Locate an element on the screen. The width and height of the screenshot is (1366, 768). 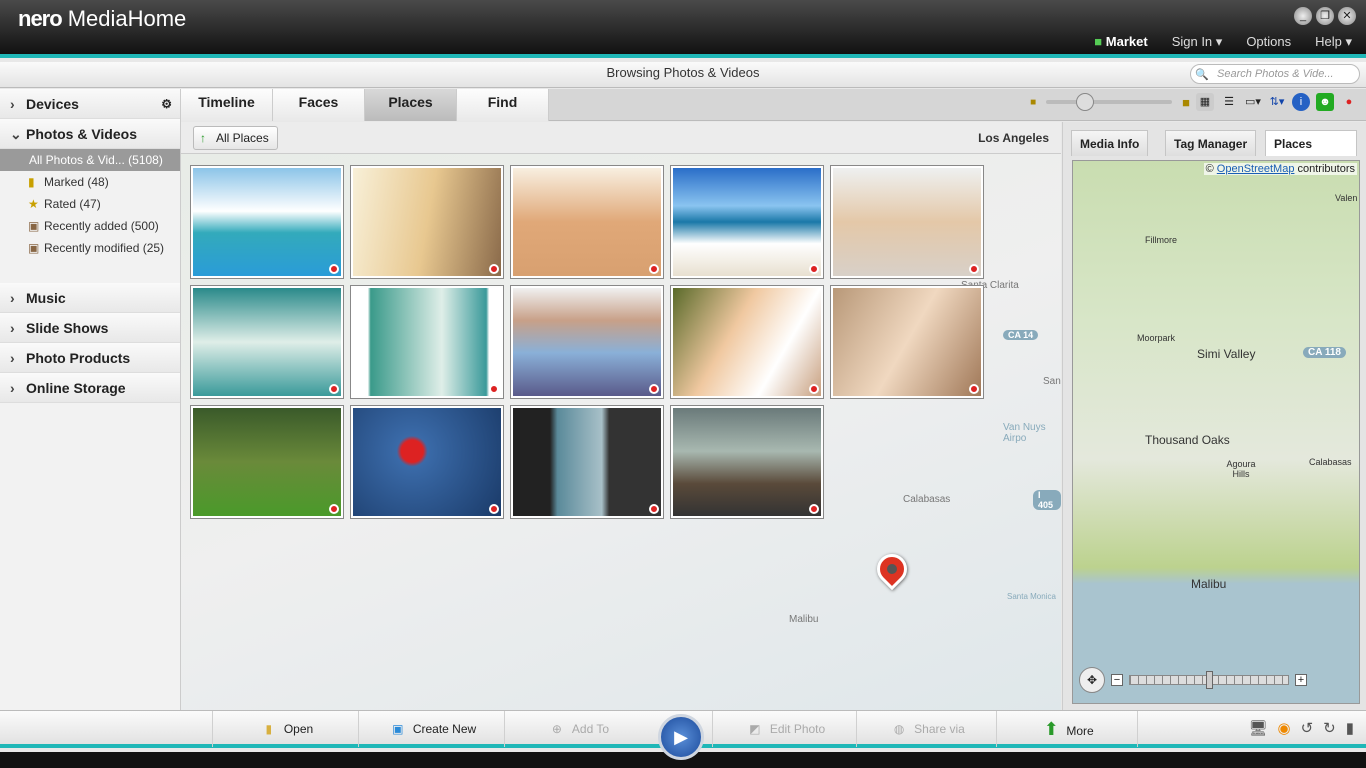
map-location-pin-icon is located at coordinates (892, 569).